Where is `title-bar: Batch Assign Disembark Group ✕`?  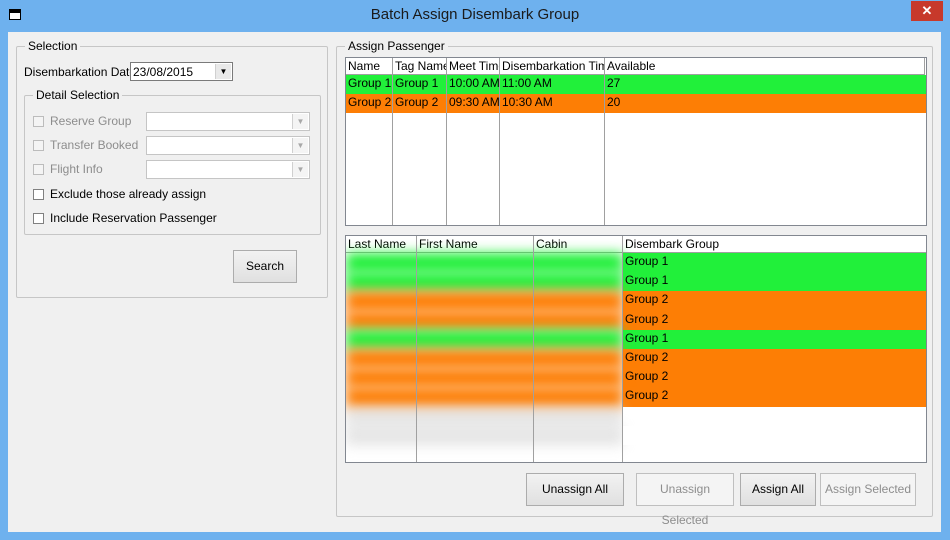
title-bar: Batch Assign Disembark Group ✕ is located at coordinates (475, 16).